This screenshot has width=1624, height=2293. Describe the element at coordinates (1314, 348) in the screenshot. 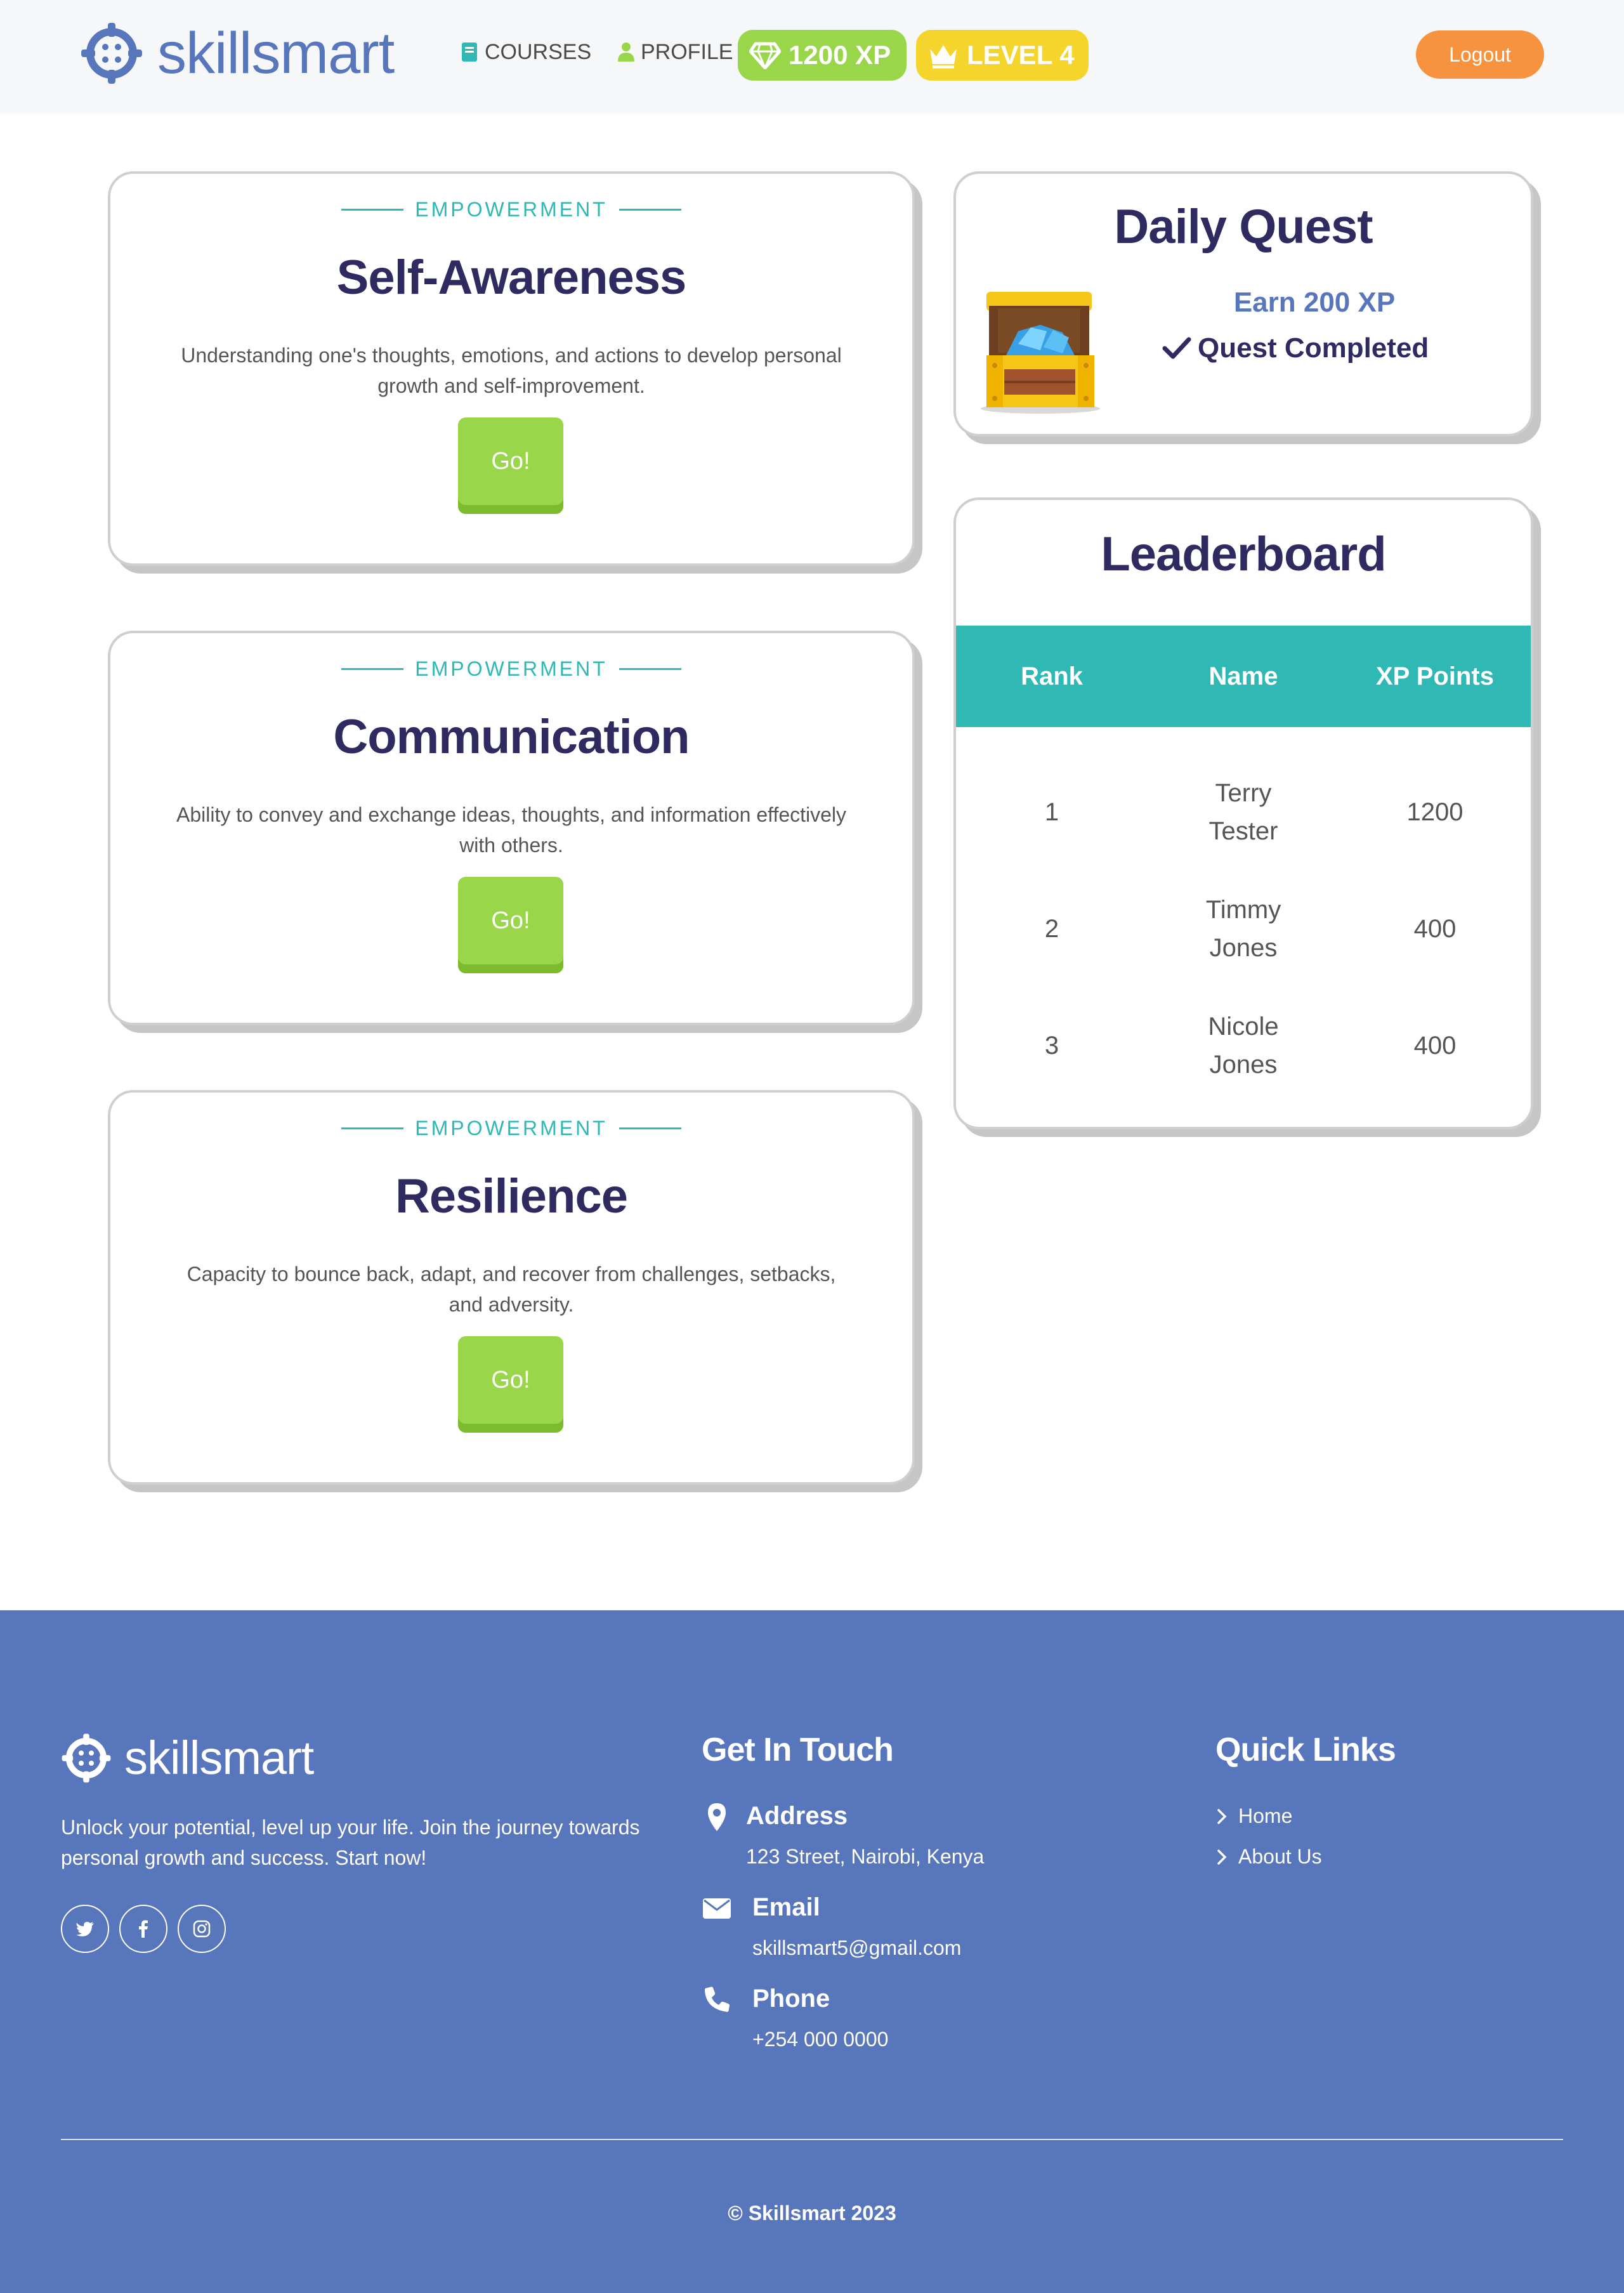

I see `quest-status-label: Quest Completed` at that location.